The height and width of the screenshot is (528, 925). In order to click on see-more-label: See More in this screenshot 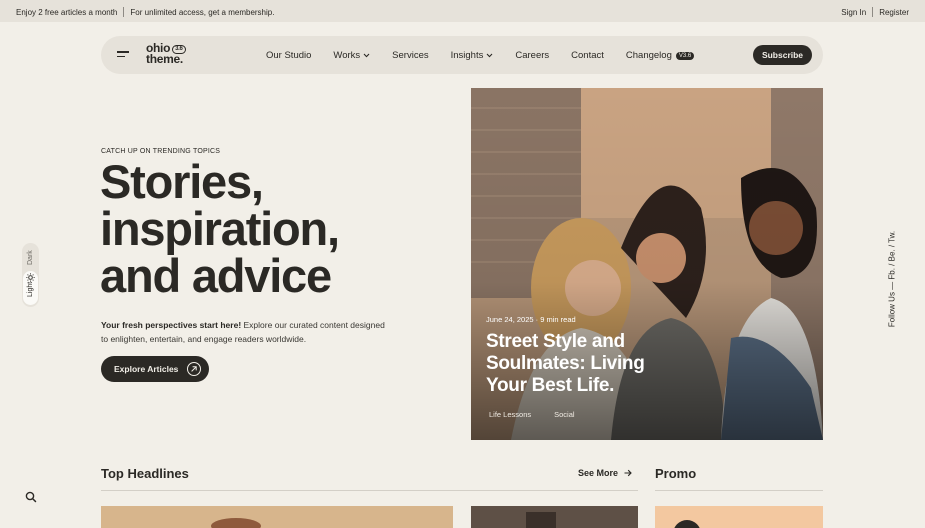, I will do `click(598, 473)`.